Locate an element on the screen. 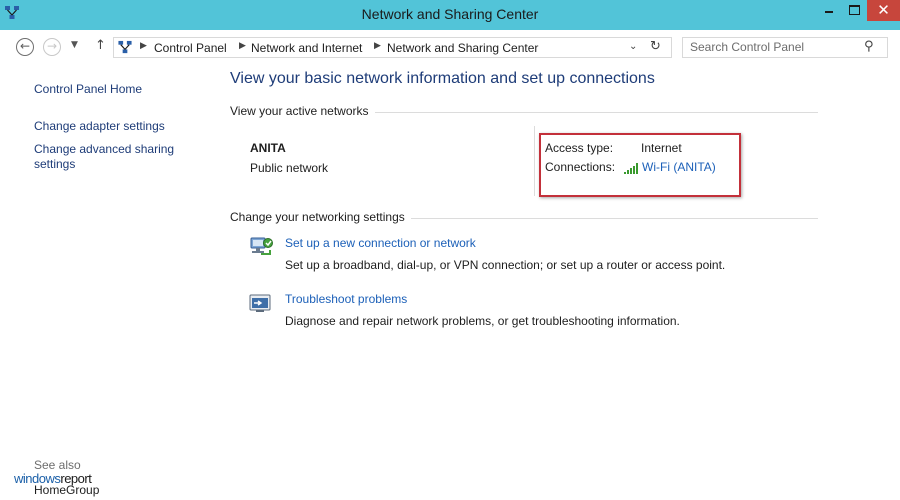  refresh-icon: ↻ is located at coordinates (655, 46).